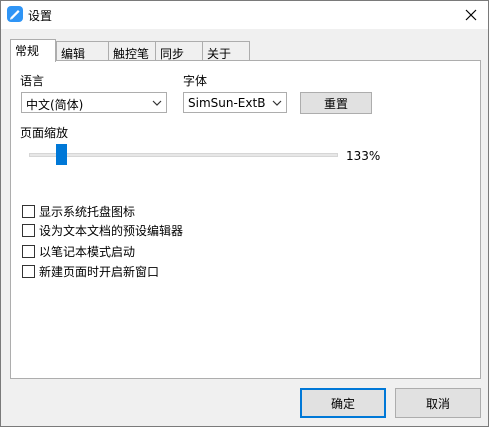  I want to click on app-icon, so click(15, 14).